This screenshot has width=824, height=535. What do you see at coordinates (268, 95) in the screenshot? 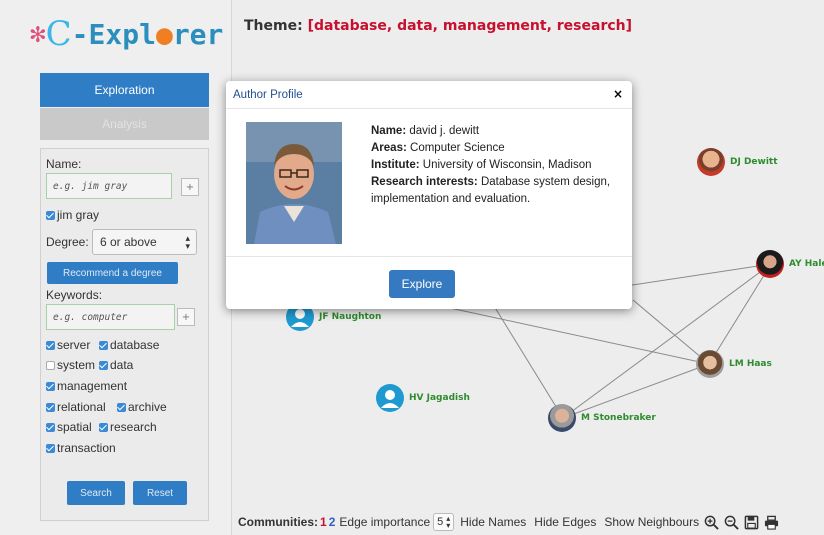
I see `modal-title: Author Profile` at bounding box center [268, 95].